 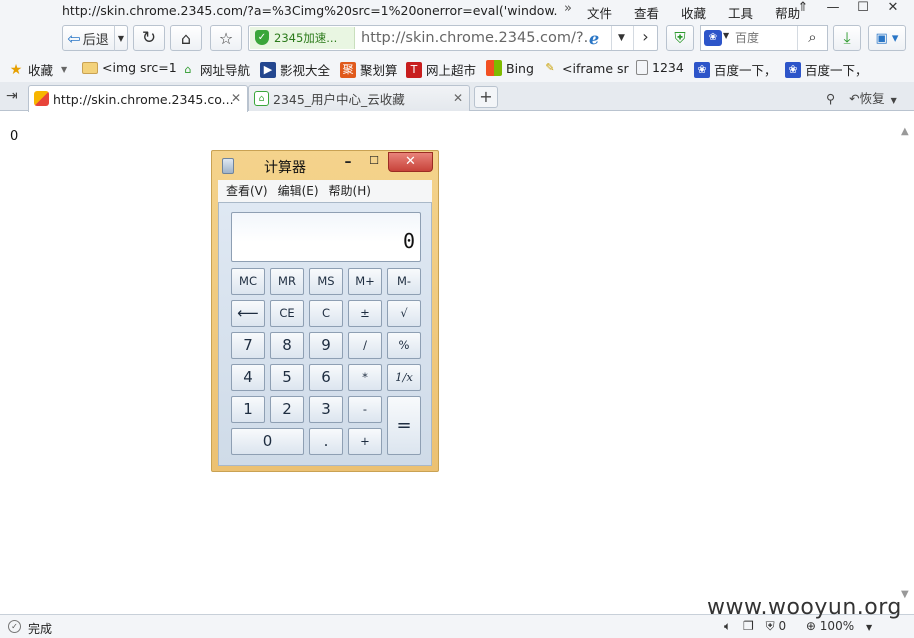 I want to click on key-ce: CE, so click(x=287, y=313).